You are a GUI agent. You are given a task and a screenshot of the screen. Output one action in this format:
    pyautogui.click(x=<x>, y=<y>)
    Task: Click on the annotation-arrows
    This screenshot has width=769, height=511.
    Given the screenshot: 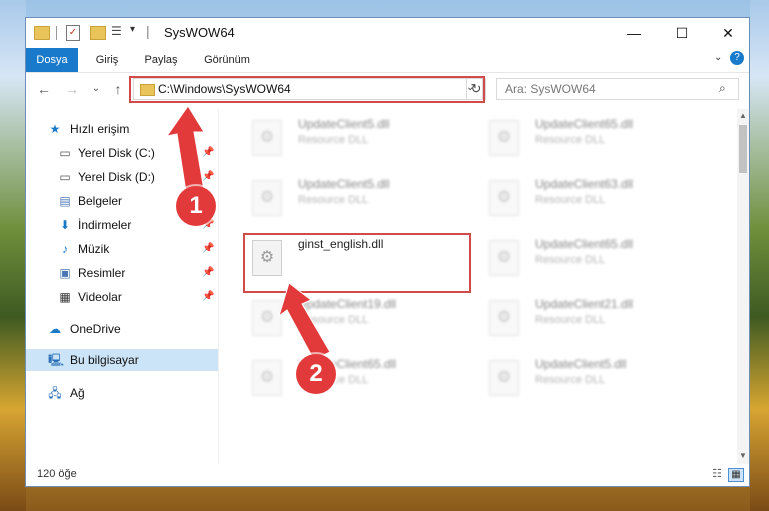 What is the action you would take?
    pyautogui.click(x=248, y=233)
    